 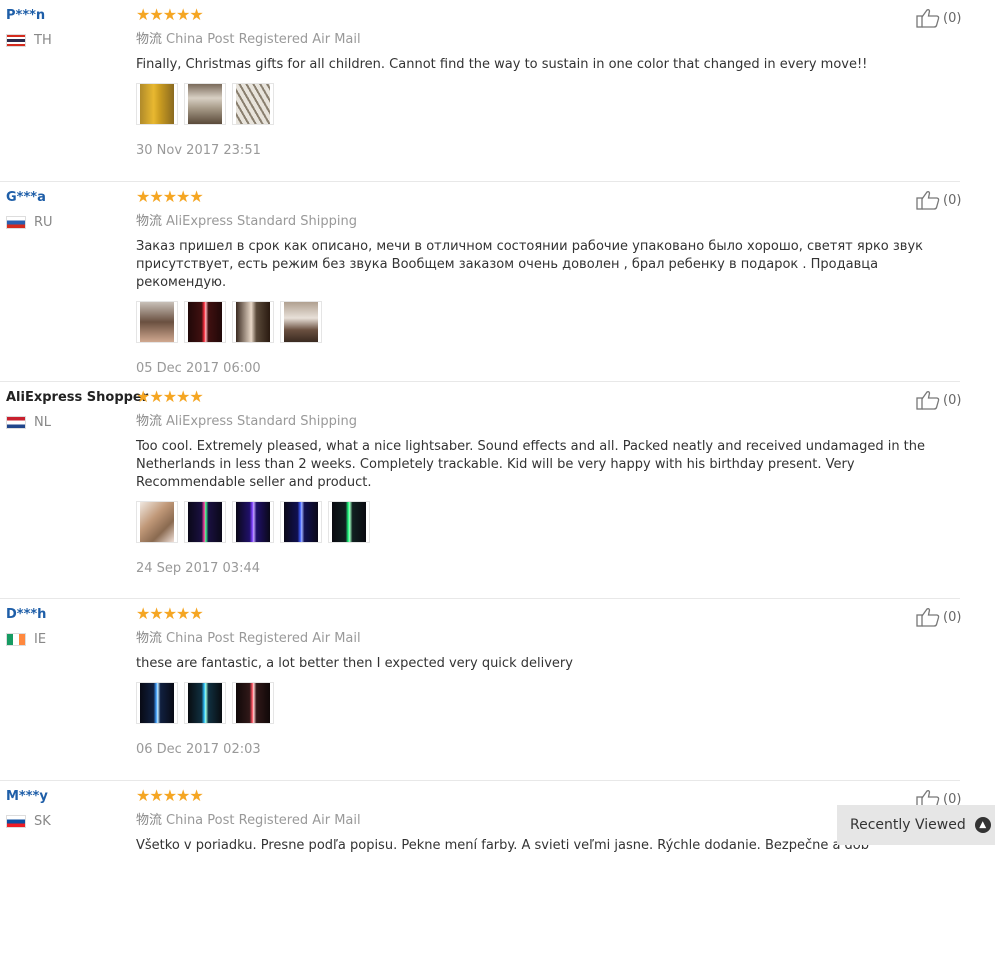 I want to click on country-code: TH, so click(x=43, y=40).